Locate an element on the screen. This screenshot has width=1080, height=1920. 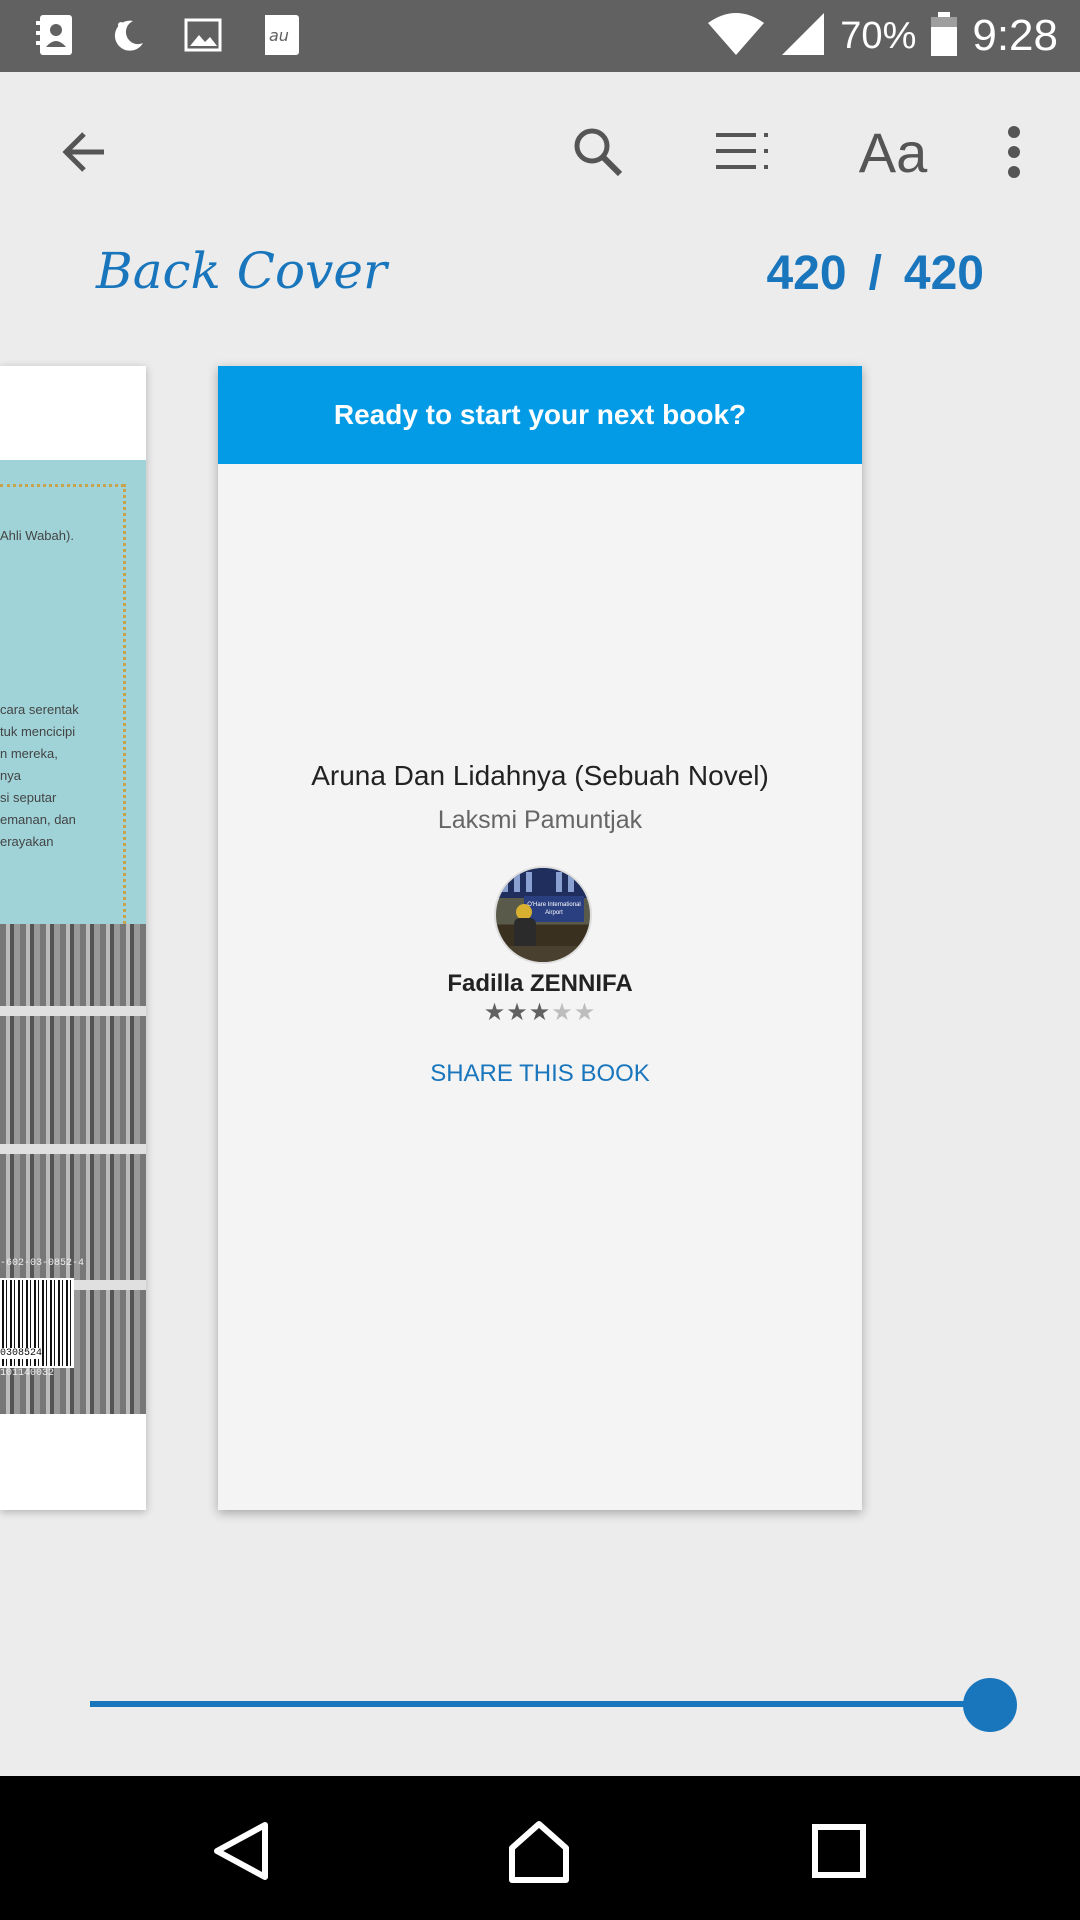
barcode-number: 0308524 is located at coordinates (21, 1353).